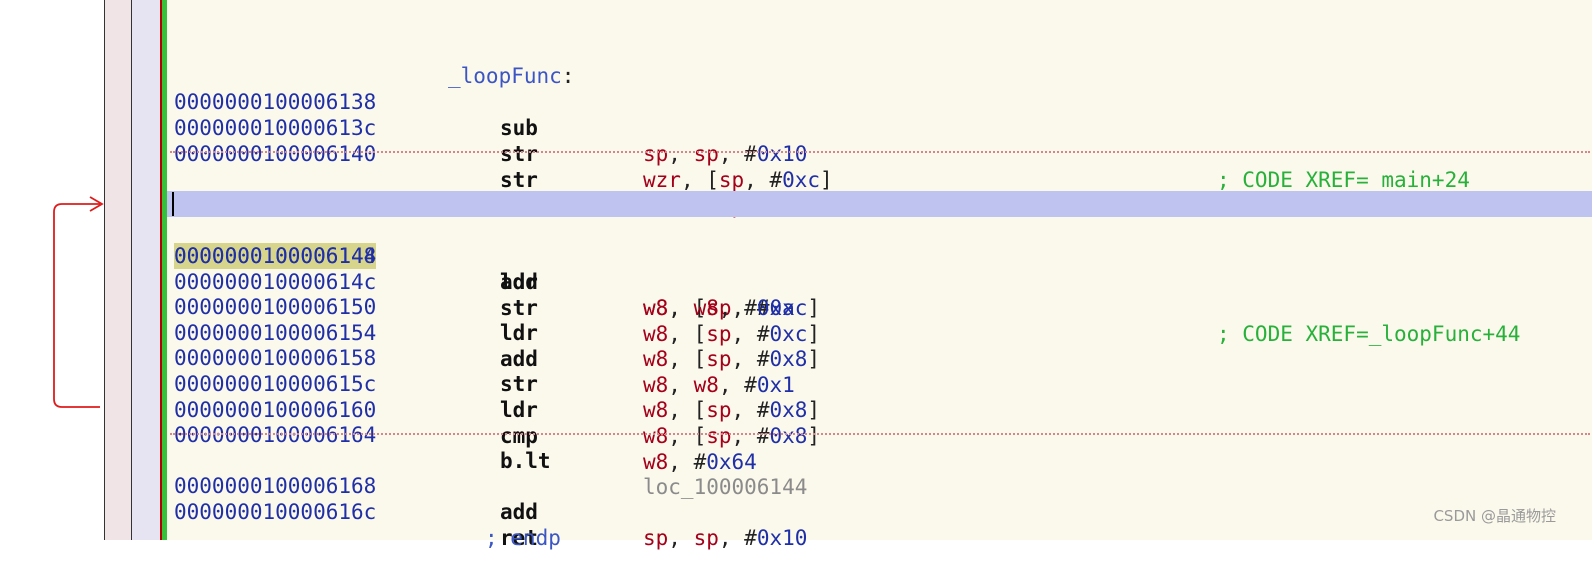 Image resolution: width=1592 pixels, height=577 pixels. Describe the element at coordinates (519, 436) in the screenshot. I see `mnemonic: cmp` at that location.